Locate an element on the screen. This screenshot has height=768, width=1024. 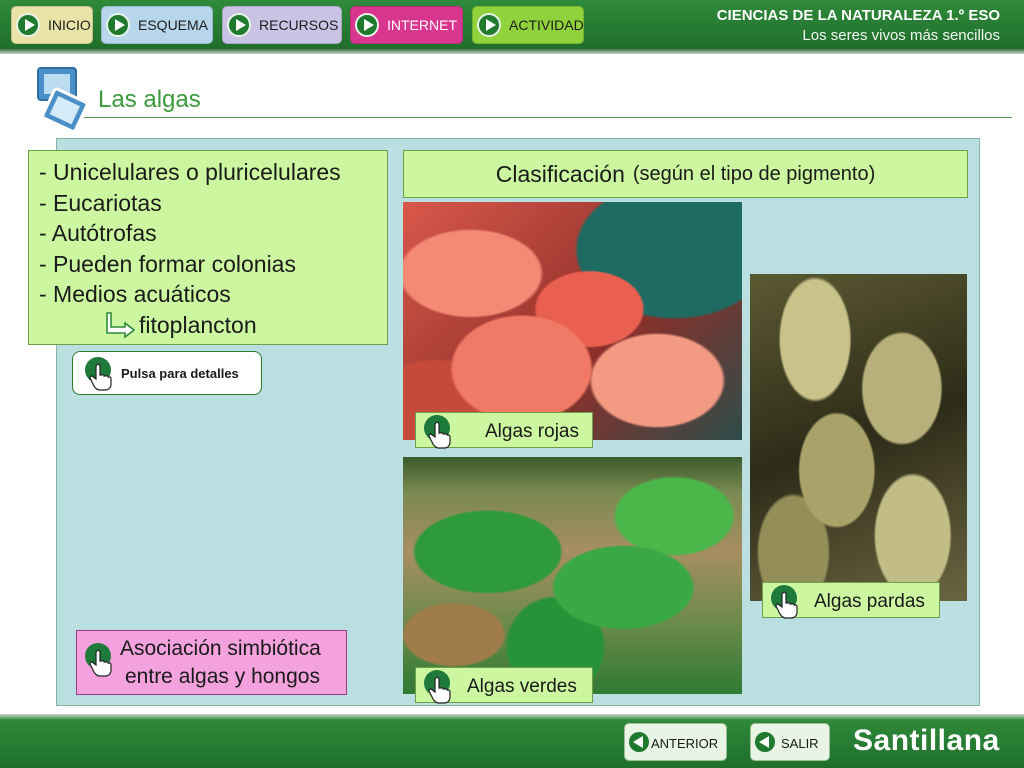
title-divider is located at coordinates (548, 117).